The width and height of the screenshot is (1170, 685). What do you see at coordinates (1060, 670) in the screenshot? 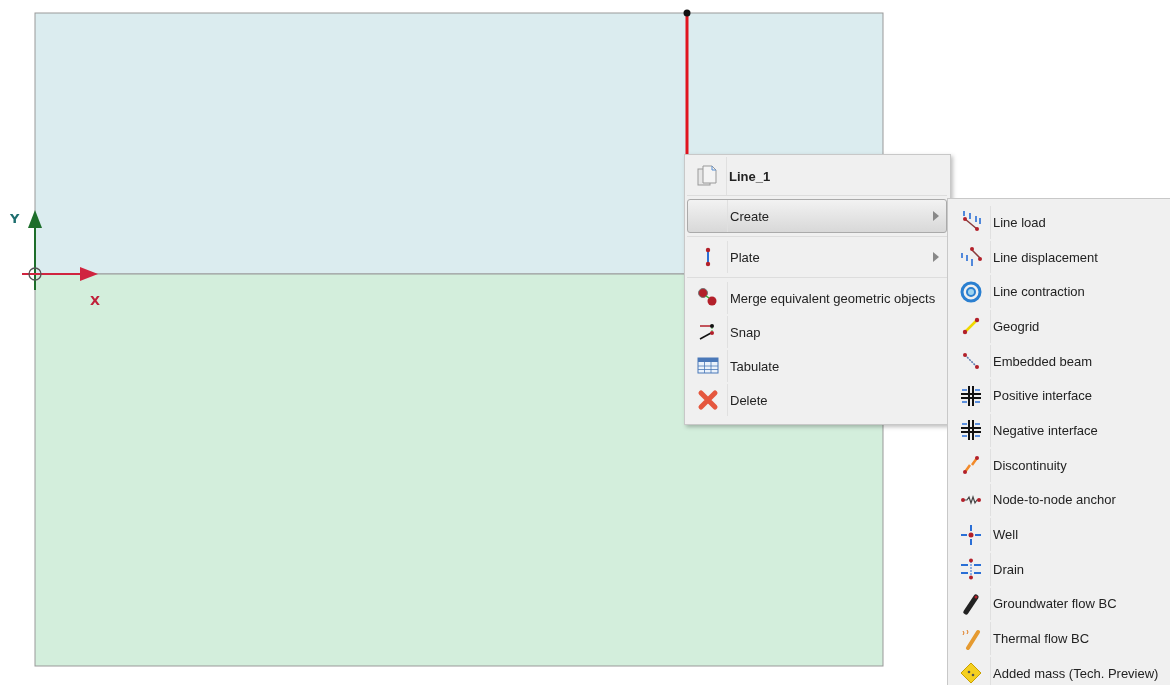
I see `menu-item: Added mass (Tech. Preview)` at bounding box center [1060, 670].